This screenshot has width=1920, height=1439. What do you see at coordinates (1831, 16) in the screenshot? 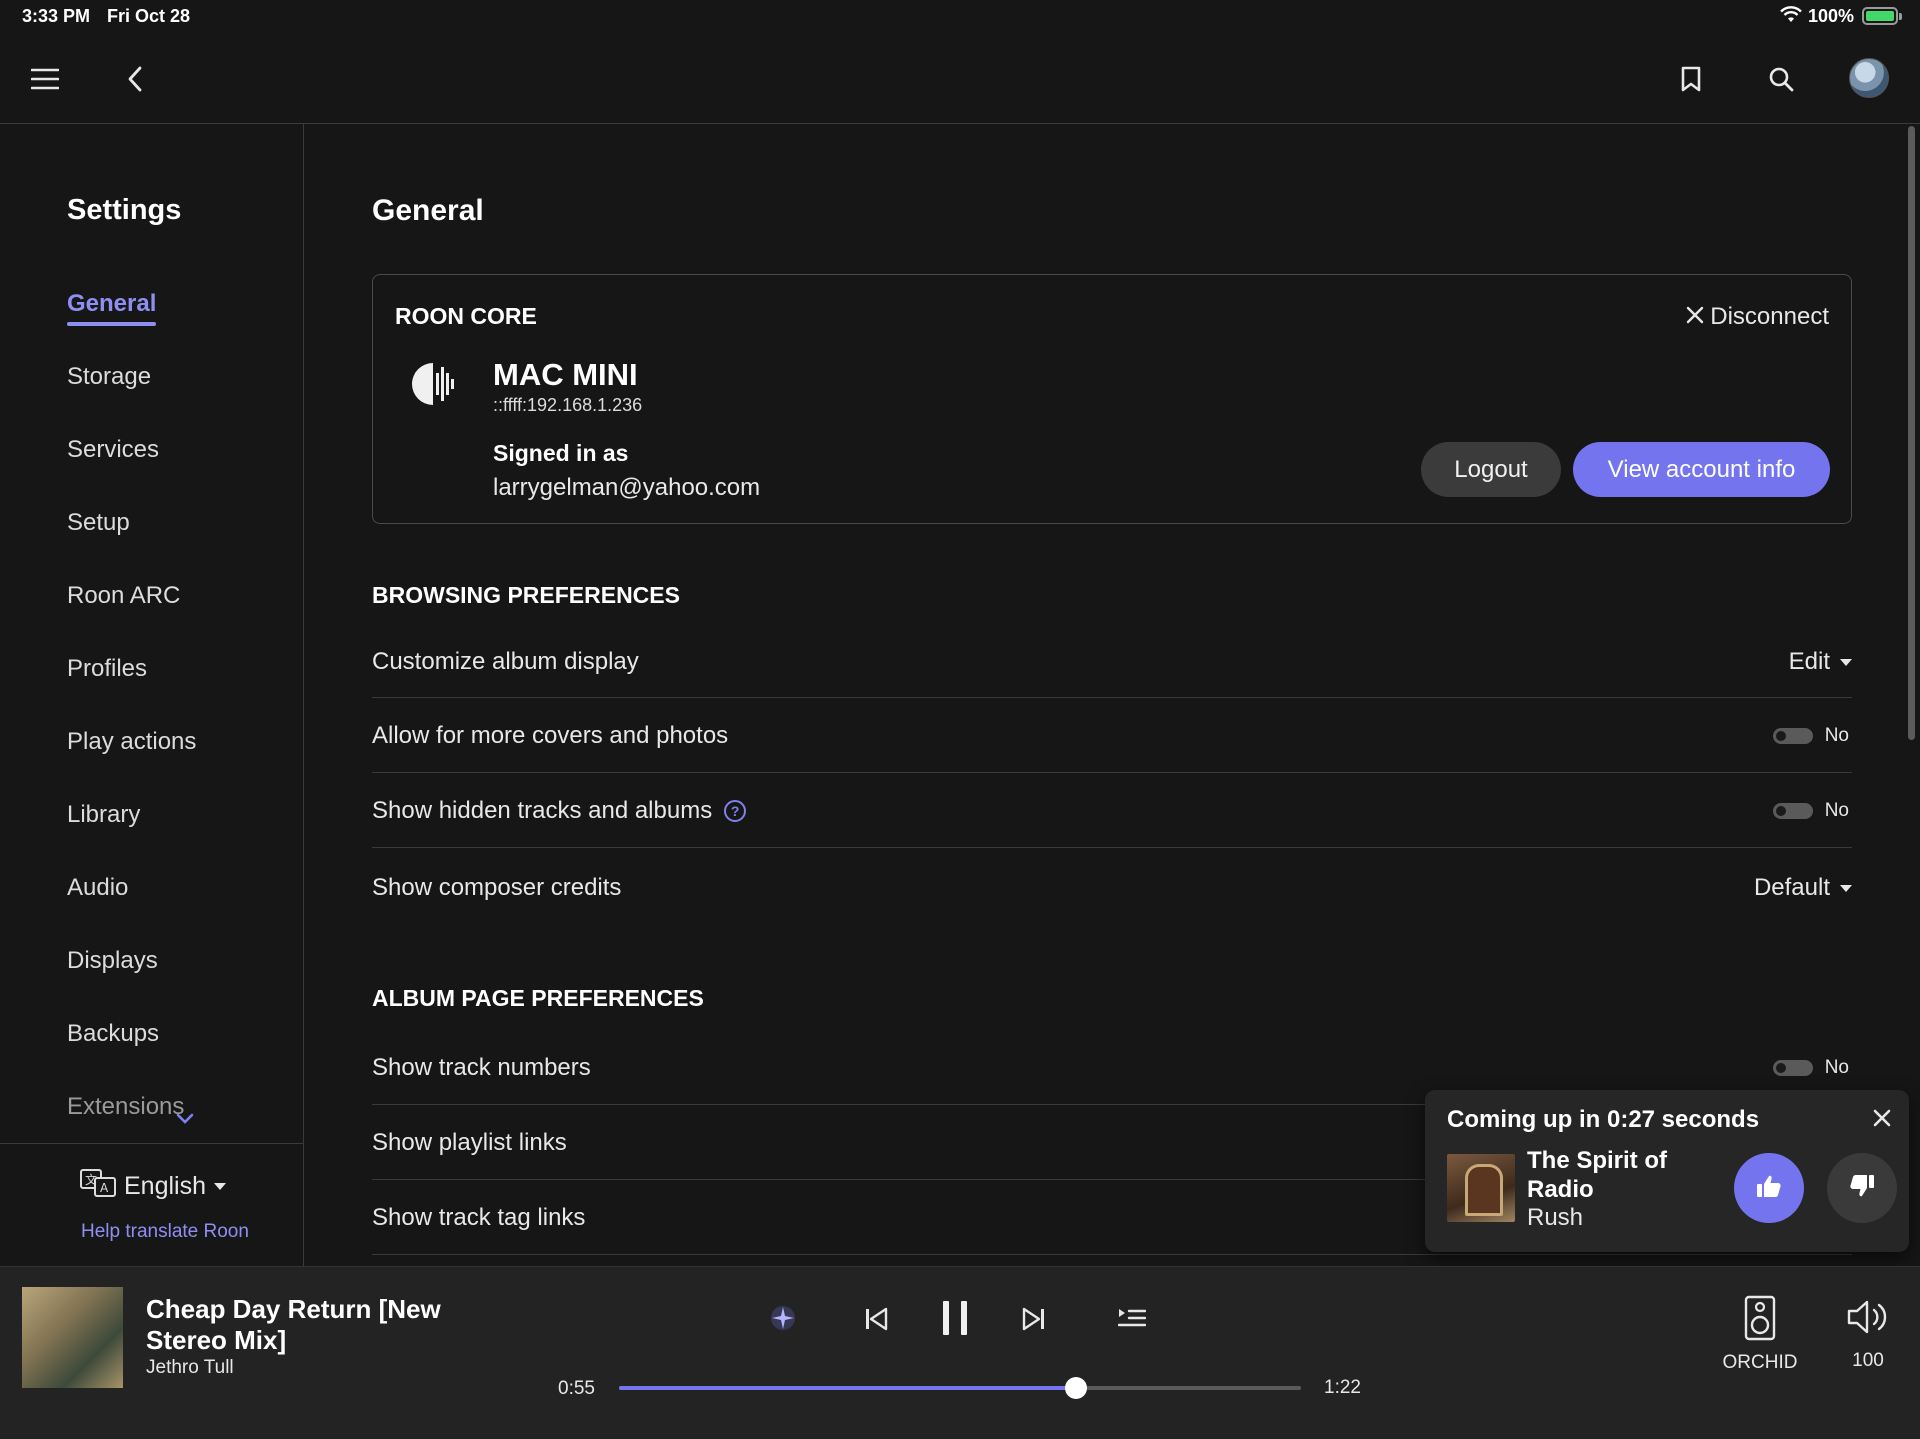
I see `battery-percent: 100%` at bounding box center [1831, 16].